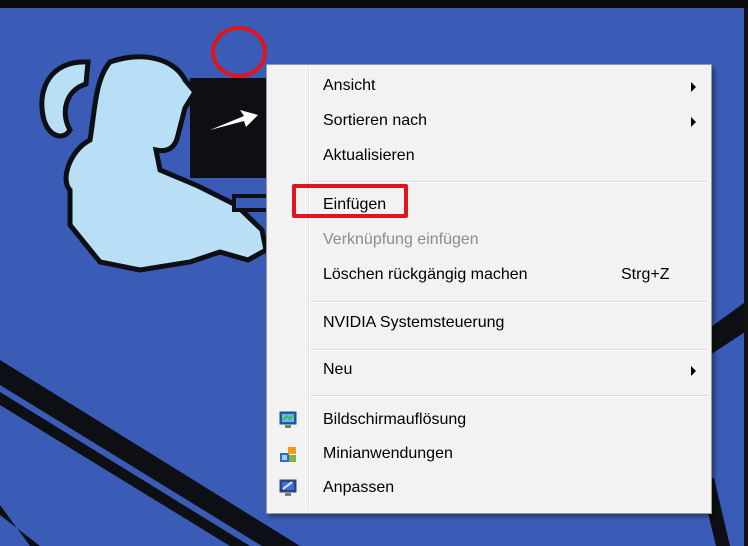 The width and height of the screenshot is (748, 546). What do you see at coordinates (239, 52) in the screenshot?
I see `annotation-circle` at bounding box center [239, 52].